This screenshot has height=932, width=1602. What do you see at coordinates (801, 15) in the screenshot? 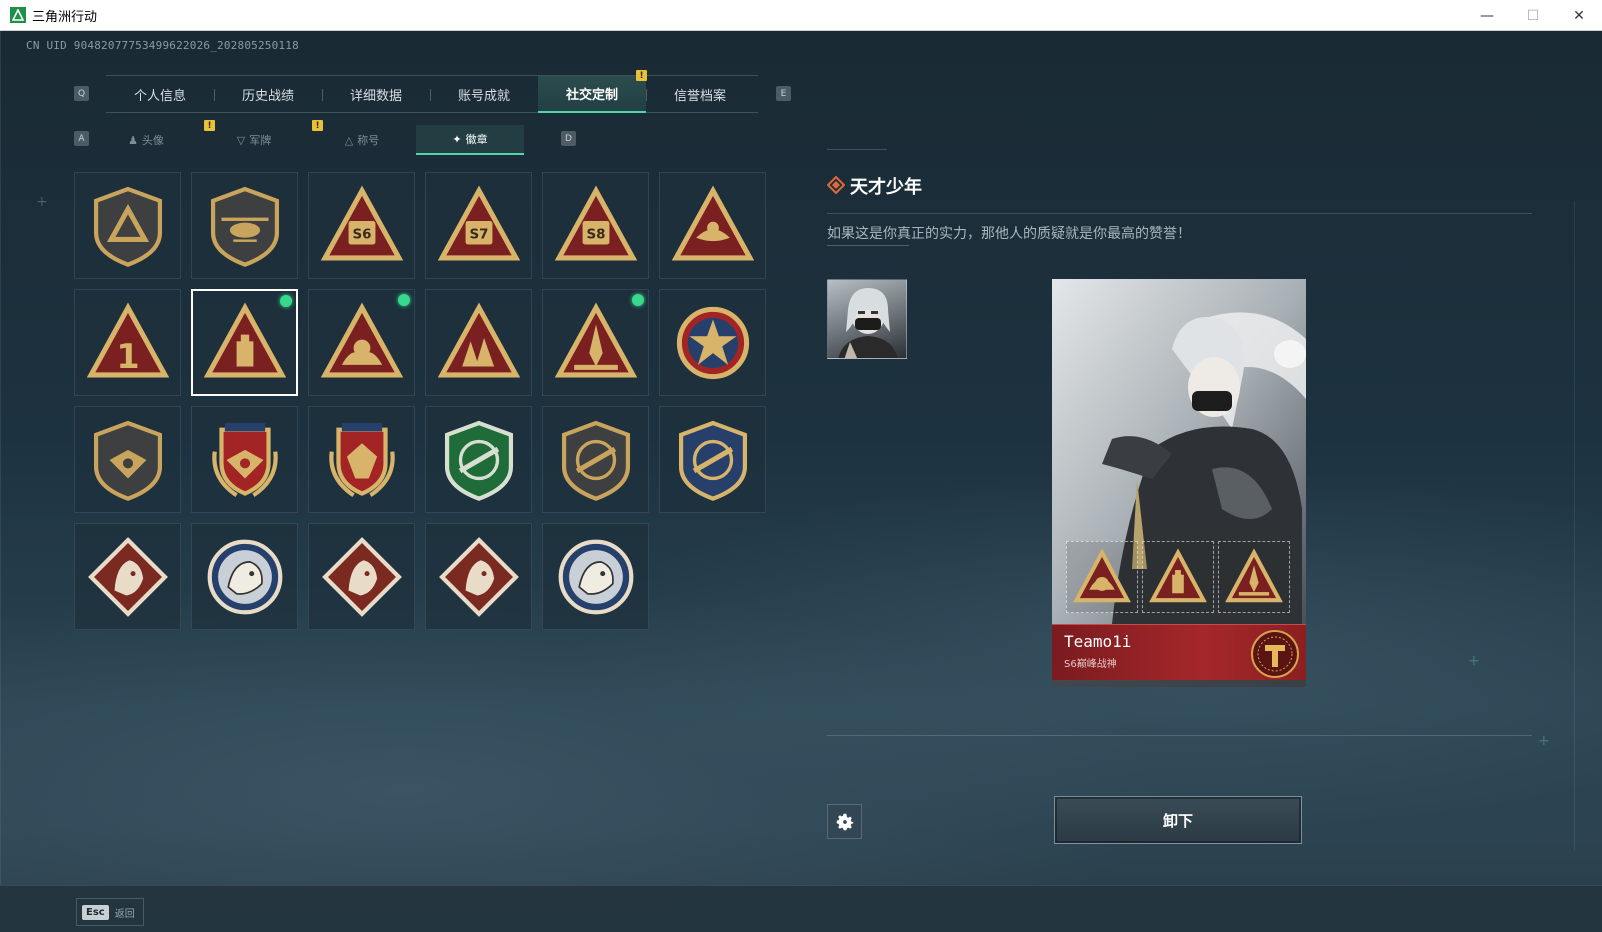
I see `window-titlebar: 三角洲行动 — ☐ ✕` at bounding box center [801, 15].